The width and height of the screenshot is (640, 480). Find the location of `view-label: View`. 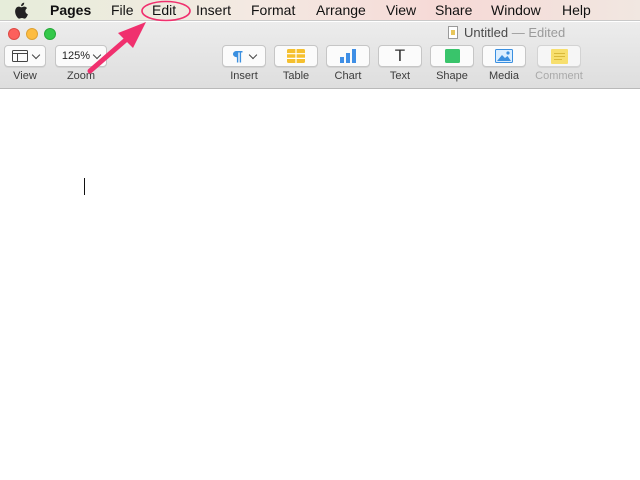

view-label: View is located at coordinates (25, 76).